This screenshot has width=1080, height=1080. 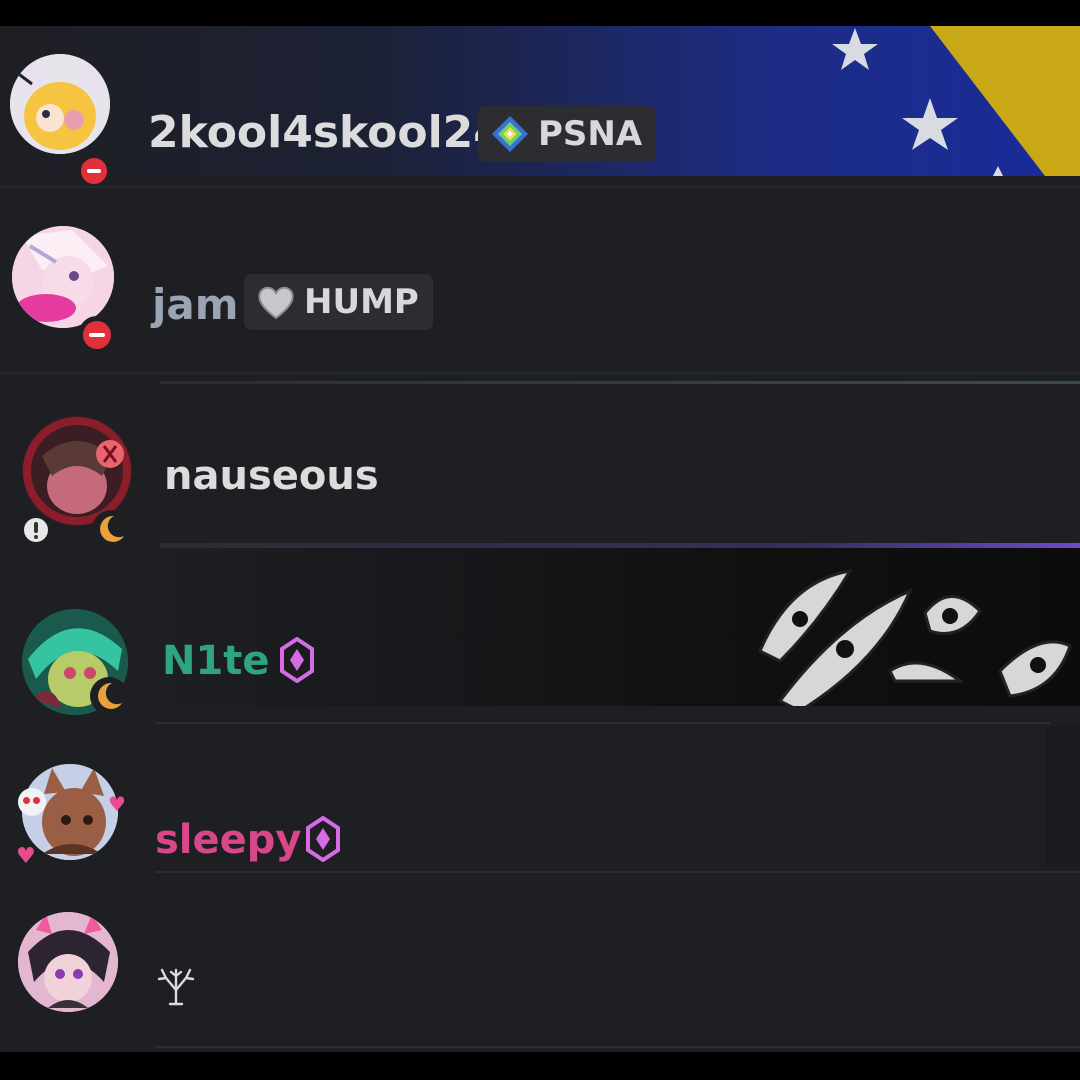 I want to click on diamond-star-icon, so click(x=510, y=134).